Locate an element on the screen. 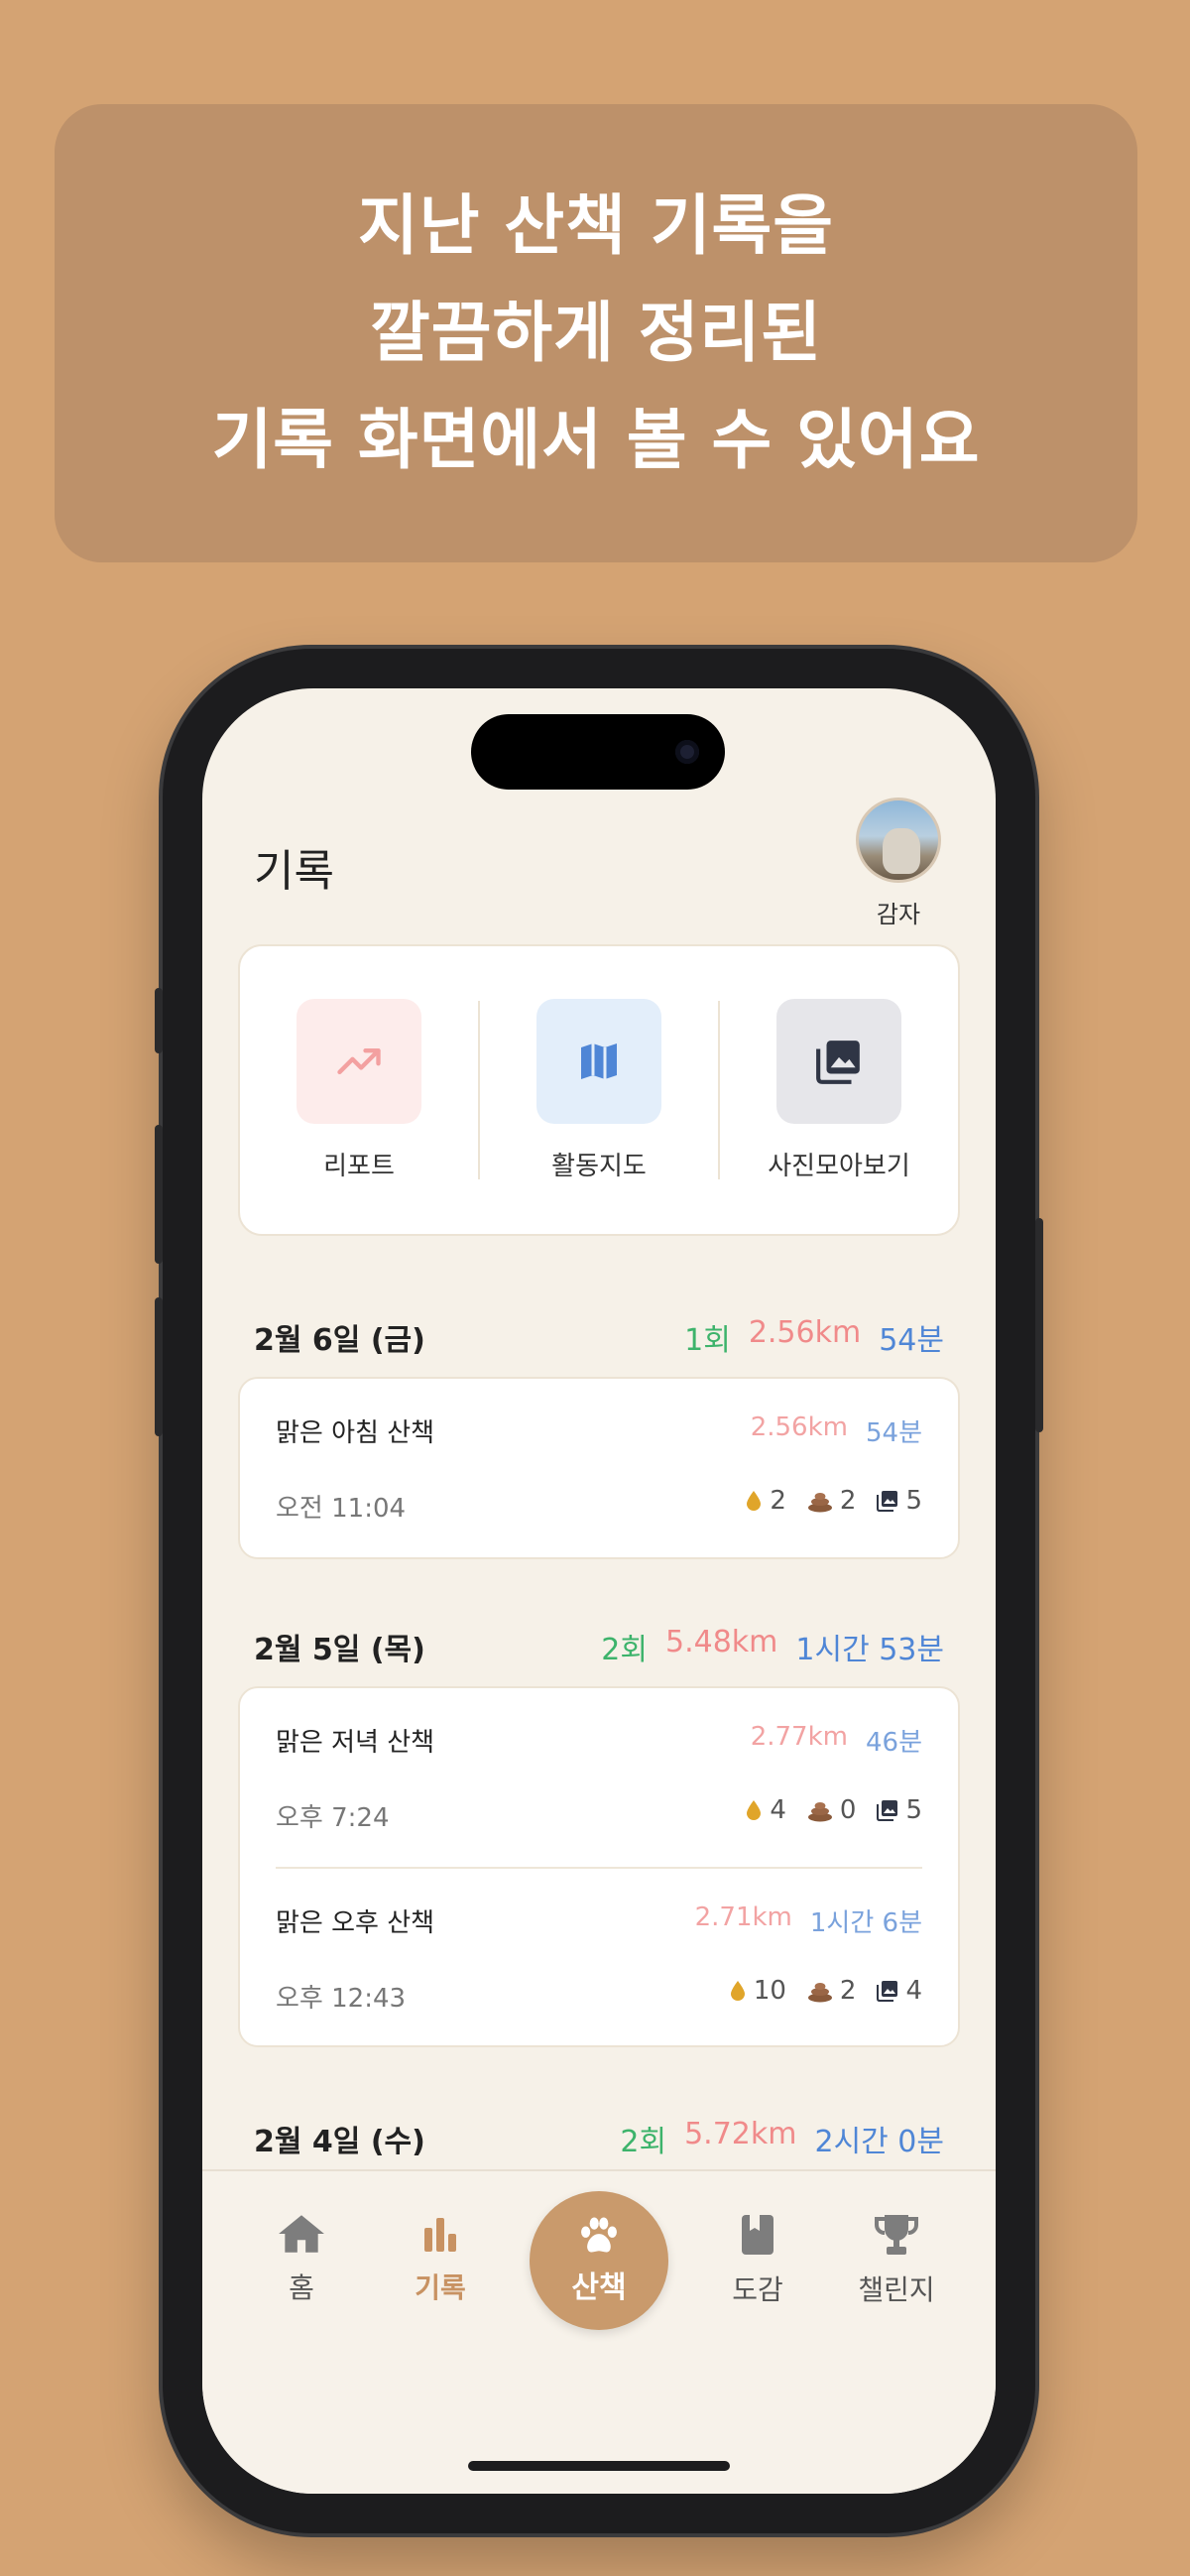 The width and height of the screenshot is (1190, 2576). home-icon is located at coordinates (301, 2234).